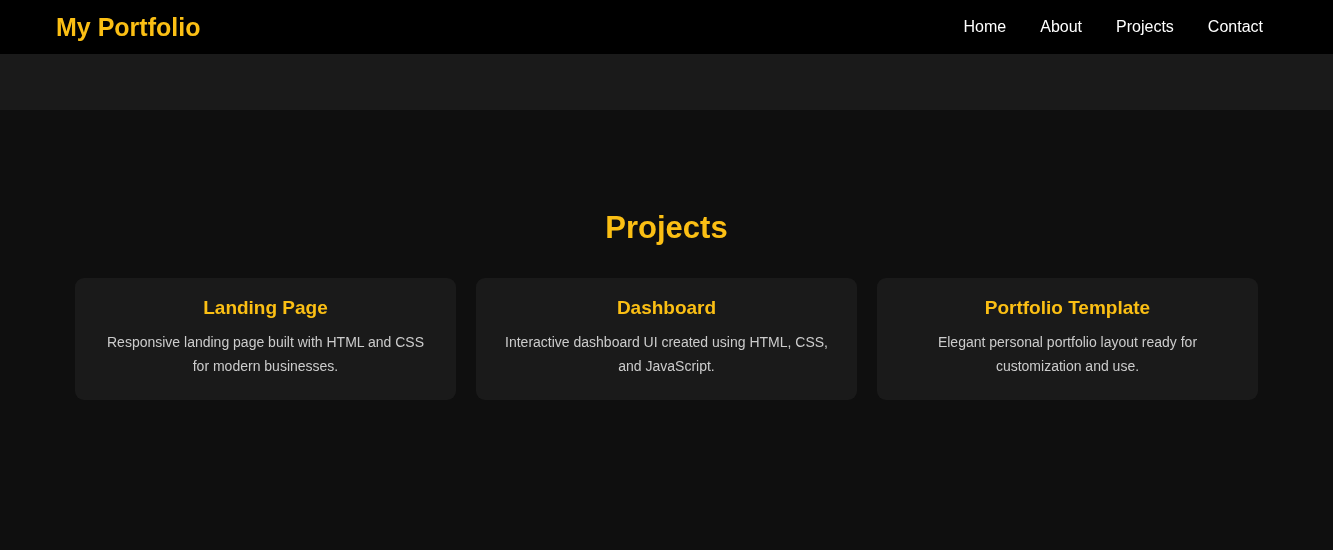 The image size is (1333, 550). What do you see at coordinates (666, 354) in the screenshot?
I see `card-description: Interactive dashboard UI created using HTML, CSS, and JavaScript.` at bounding box center [666, 354].